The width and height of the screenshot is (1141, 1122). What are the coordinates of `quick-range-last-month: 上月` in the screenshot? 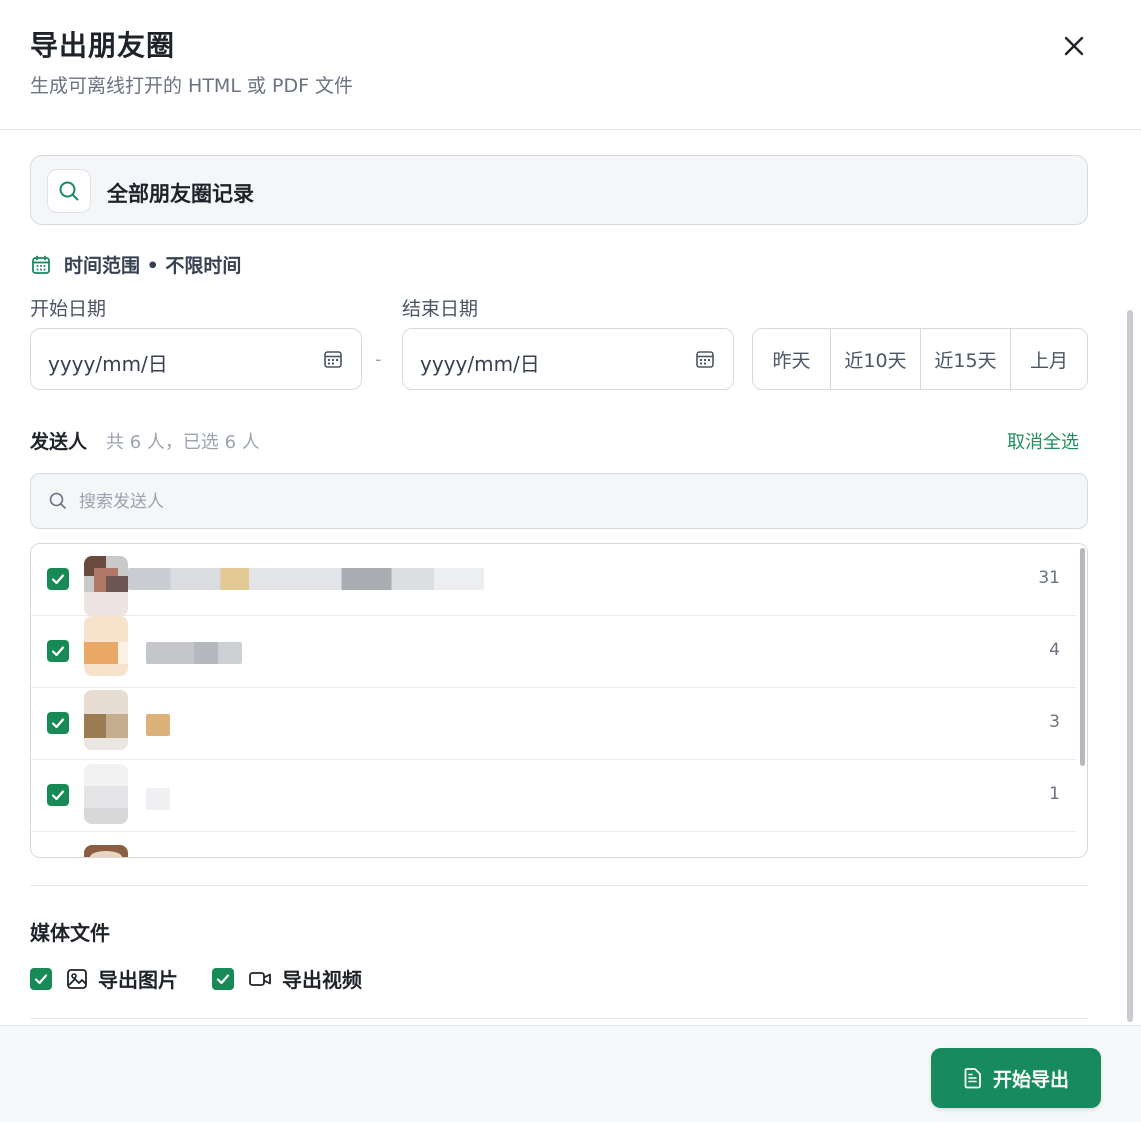 It's located at (1049, 359).